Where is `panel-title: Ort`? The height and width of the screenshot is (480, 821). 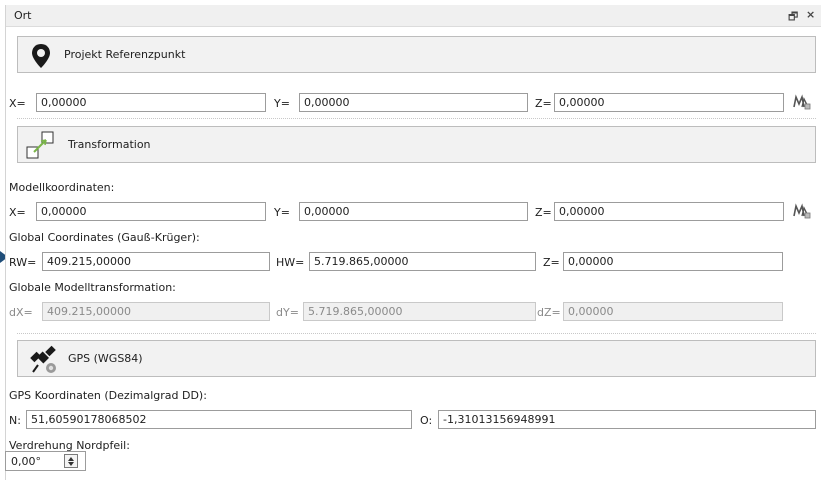 panel-title: Ort is located at coordinates (23, 15).